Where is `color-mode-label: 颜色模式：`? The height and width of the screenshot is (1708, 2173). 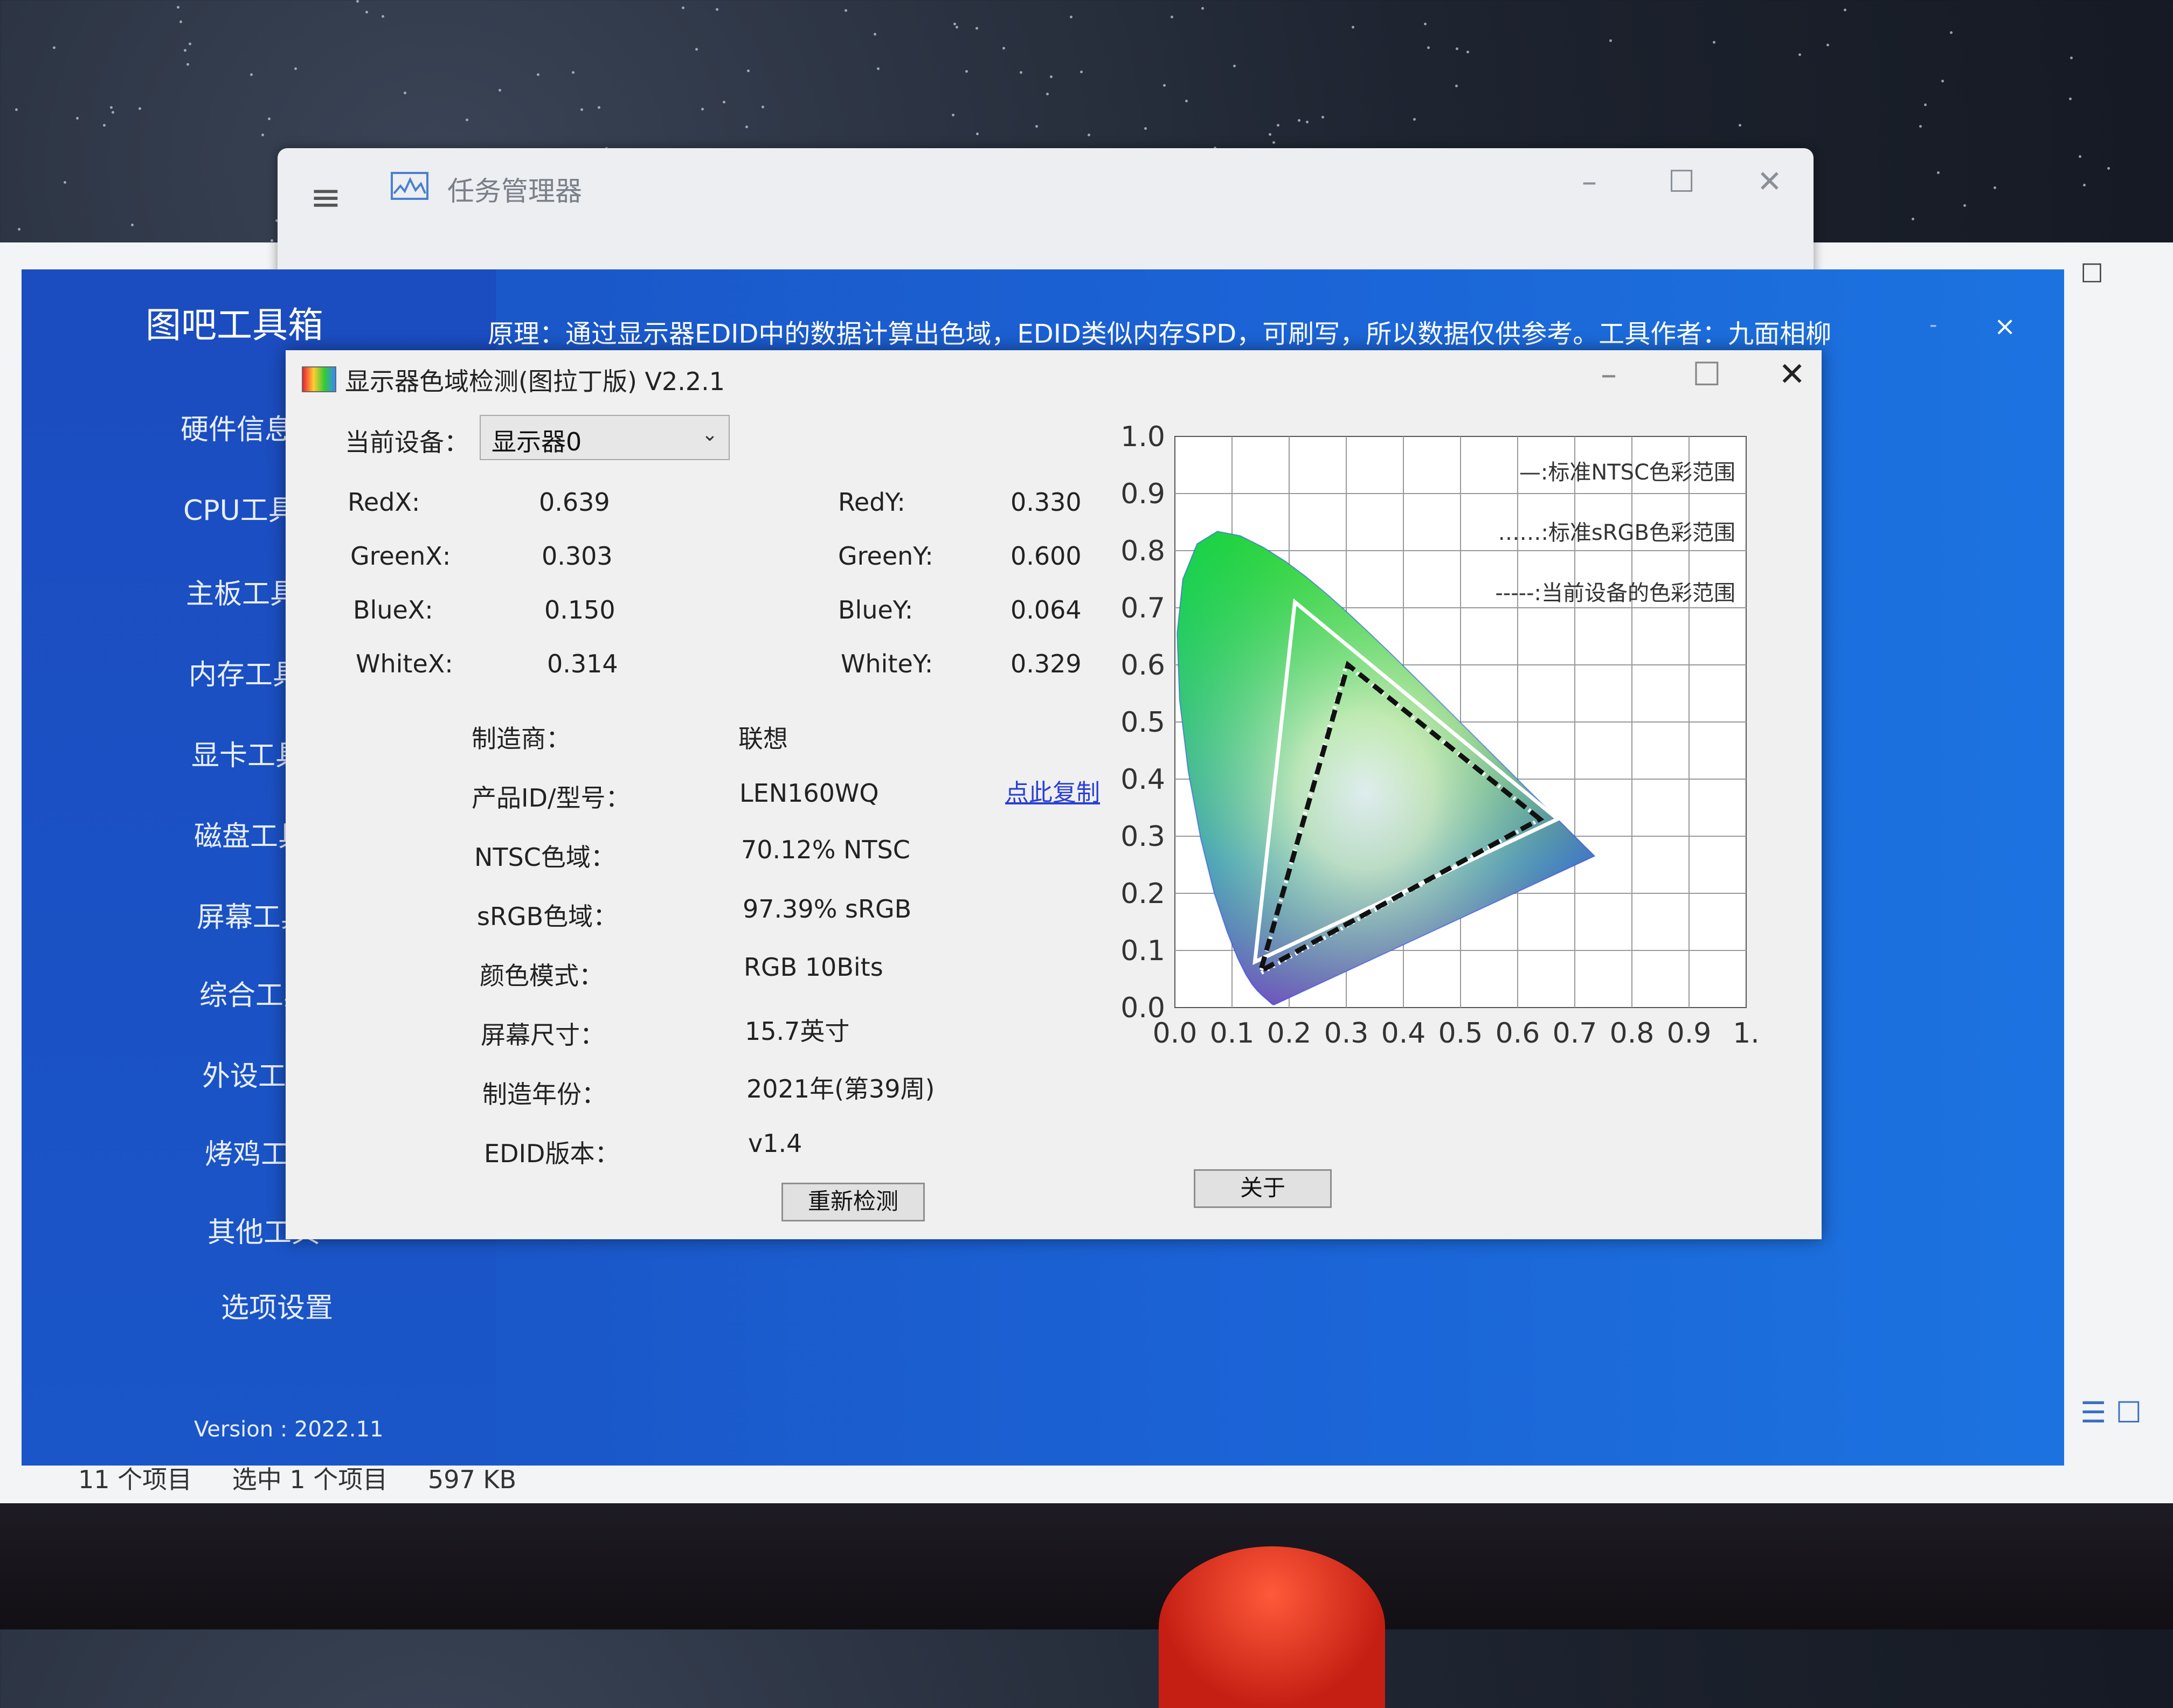
color-mode-label: 颜色模式： is located at coordinates (542, 975).